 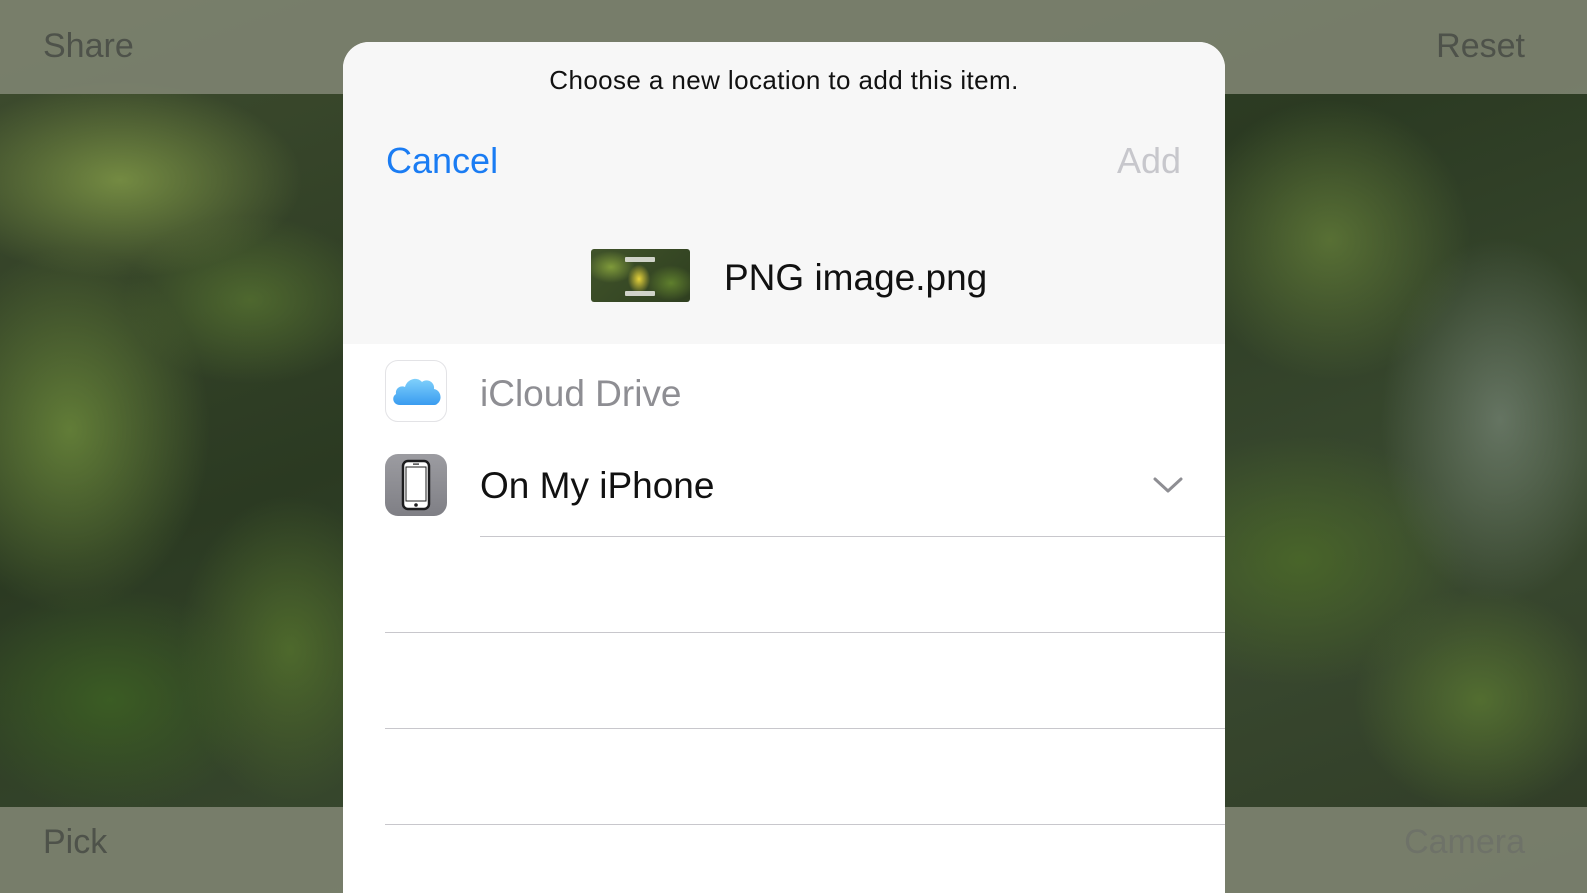 What do you see at coordinates (1168, 485) in the screenshot?
I see `chevron-down-icon` at bounding box center [1168, 485].